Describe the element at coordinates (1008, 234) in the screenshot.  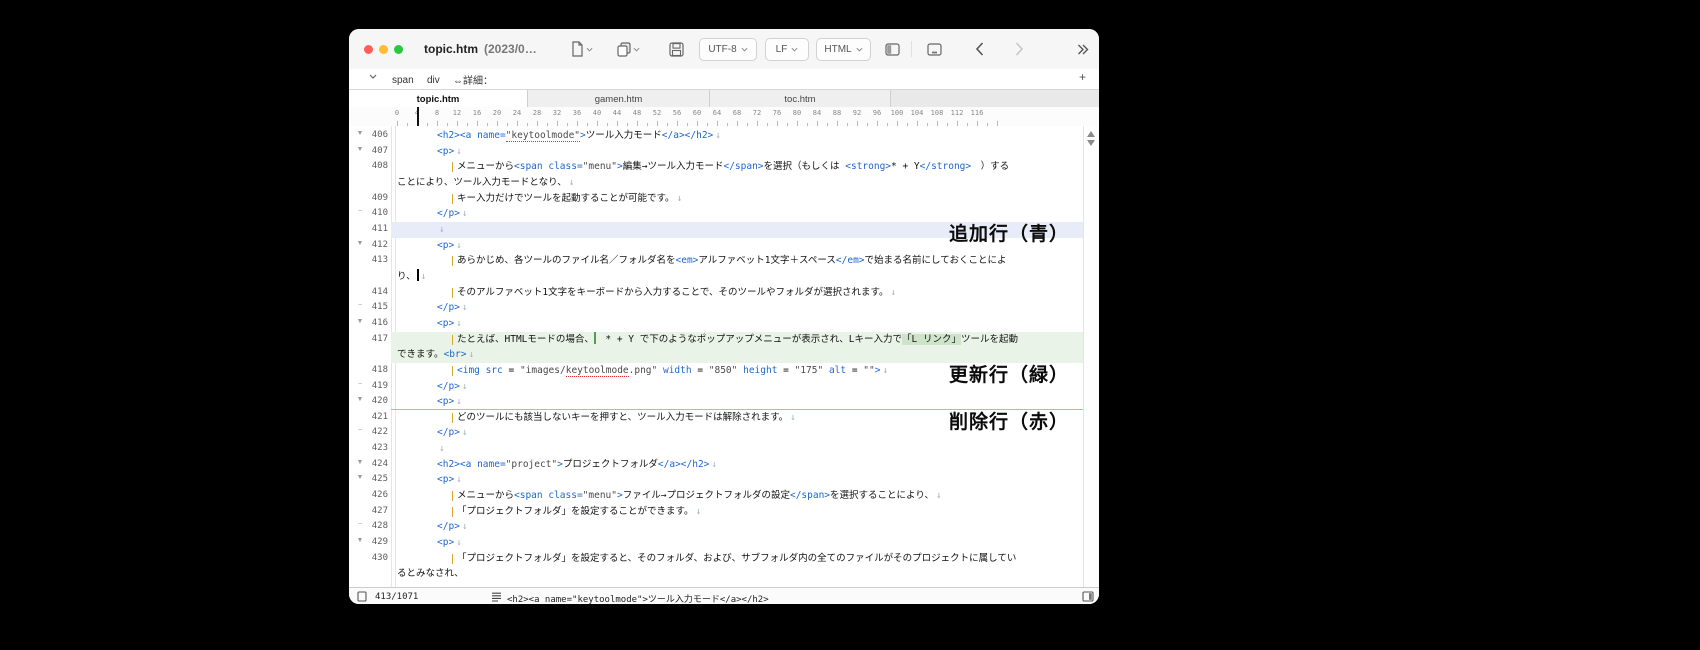
I see `diff-annotation: 追加行（青）` at that location.